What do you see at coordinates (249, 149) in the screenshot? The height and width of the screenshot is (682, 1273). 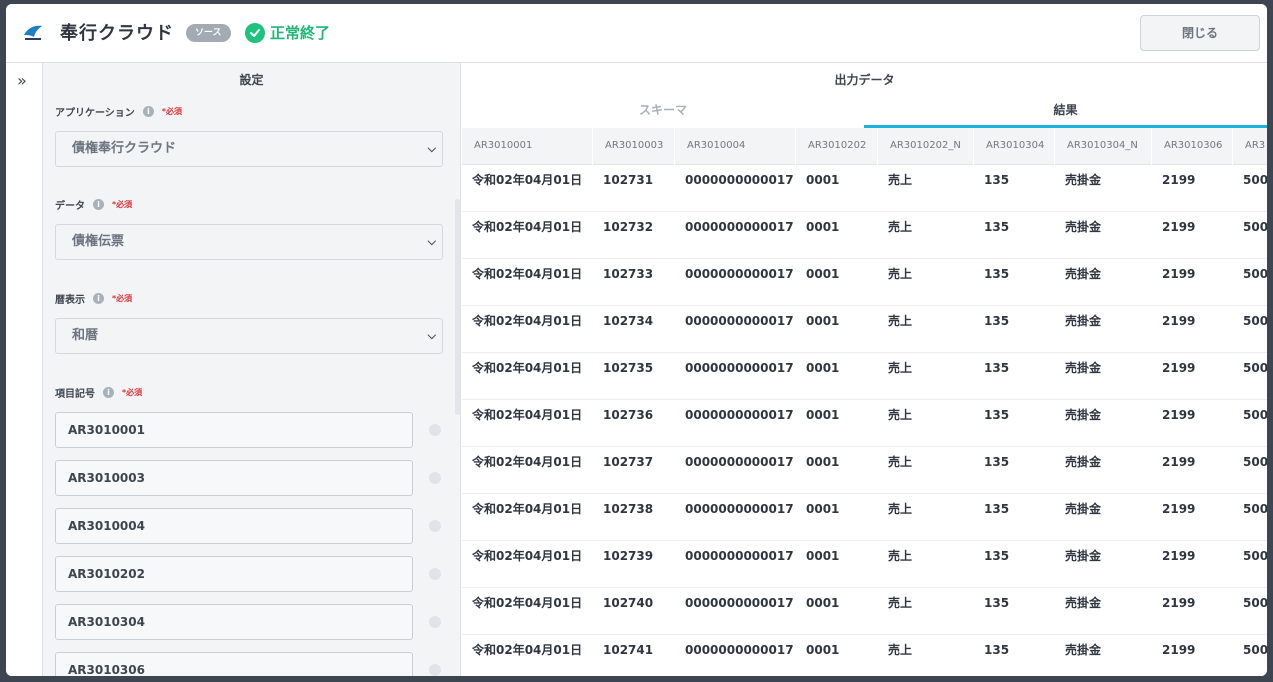 I see `application-select: 債権奉行クラウド ⌵` at bounding box center [249, 149].